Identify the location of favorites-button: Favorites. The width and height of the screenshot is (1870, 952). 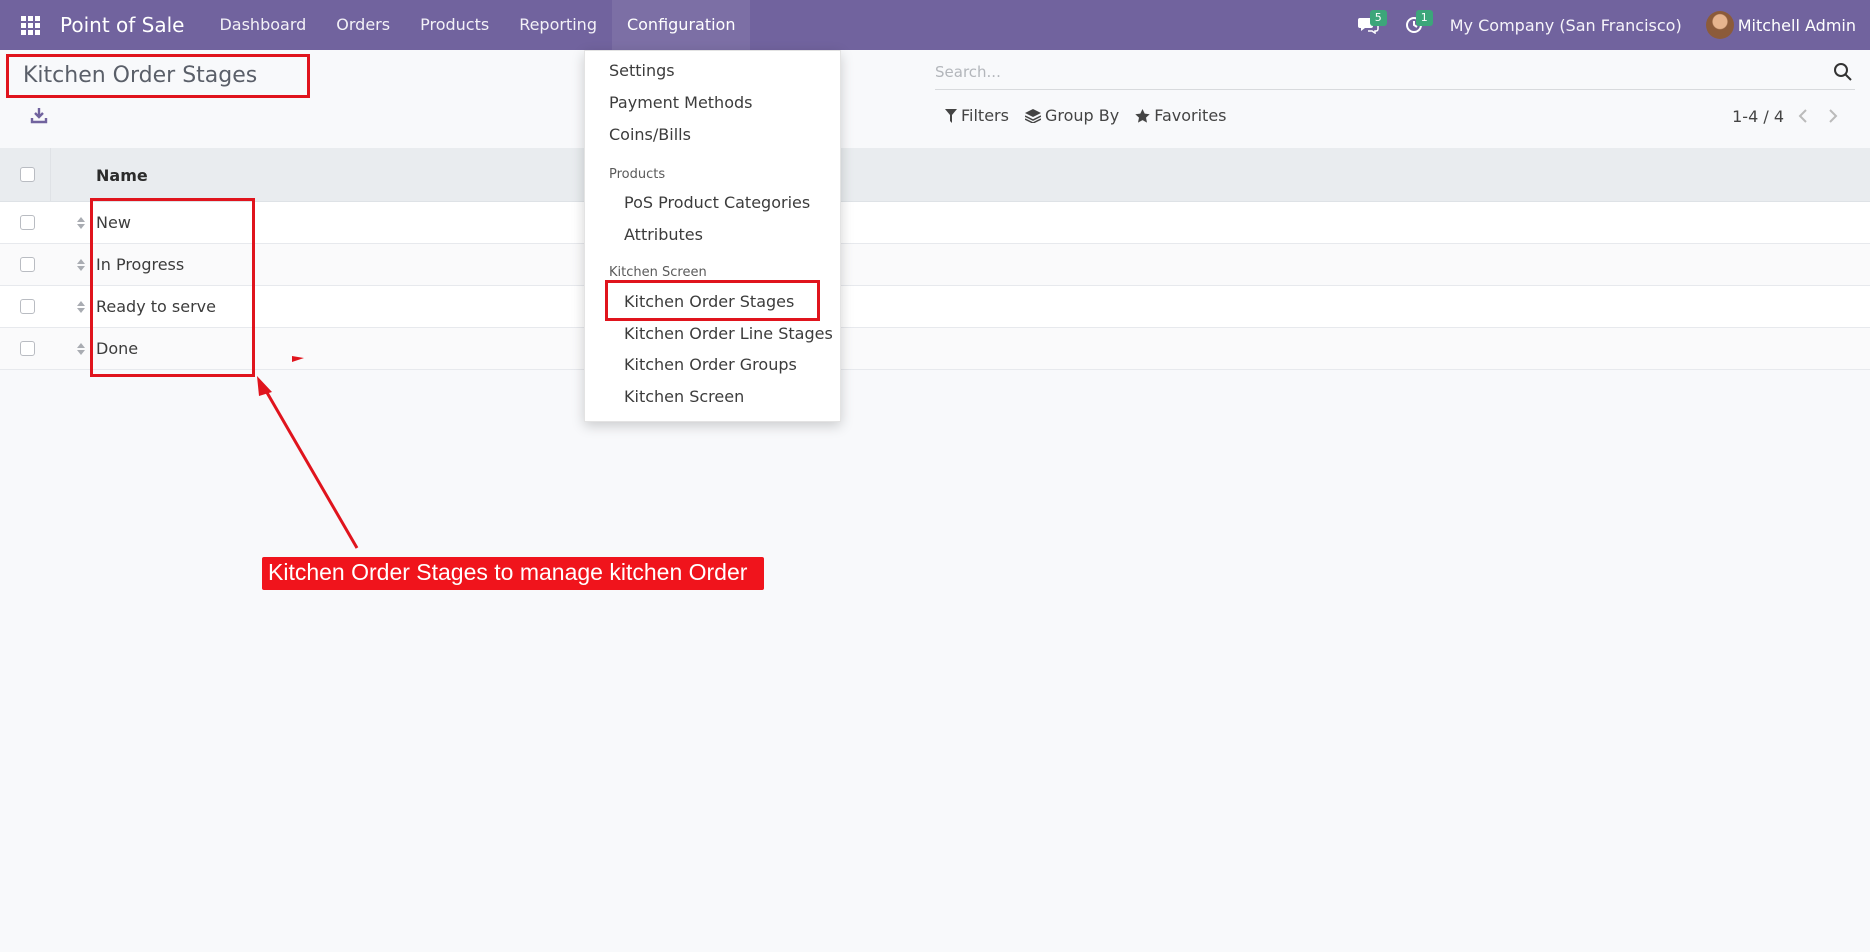
(1181, 115).